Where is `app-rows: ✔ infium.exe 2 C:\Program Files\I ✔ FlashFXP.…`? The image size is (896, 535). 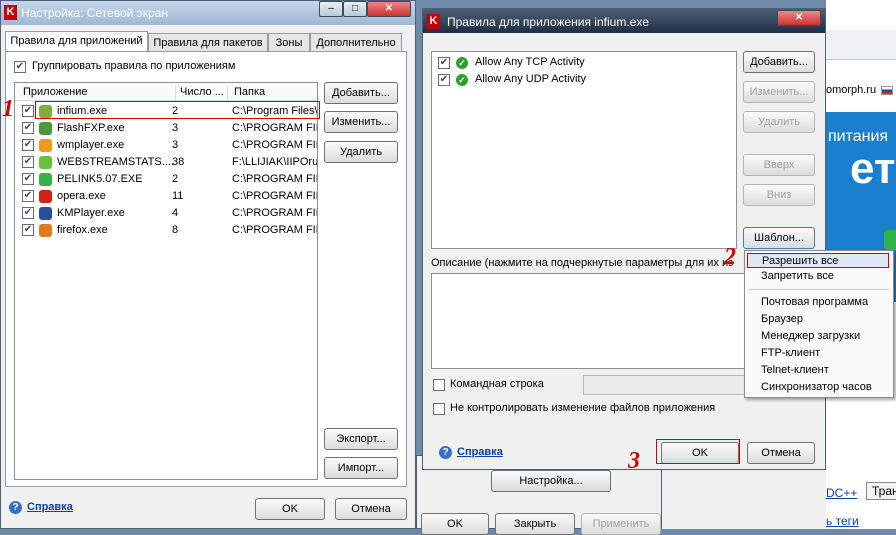
app-rows: ✔ infium.exe 2 C:\Program Files\I ✔ FlashFXP.… is located at coordinates (166, 188).